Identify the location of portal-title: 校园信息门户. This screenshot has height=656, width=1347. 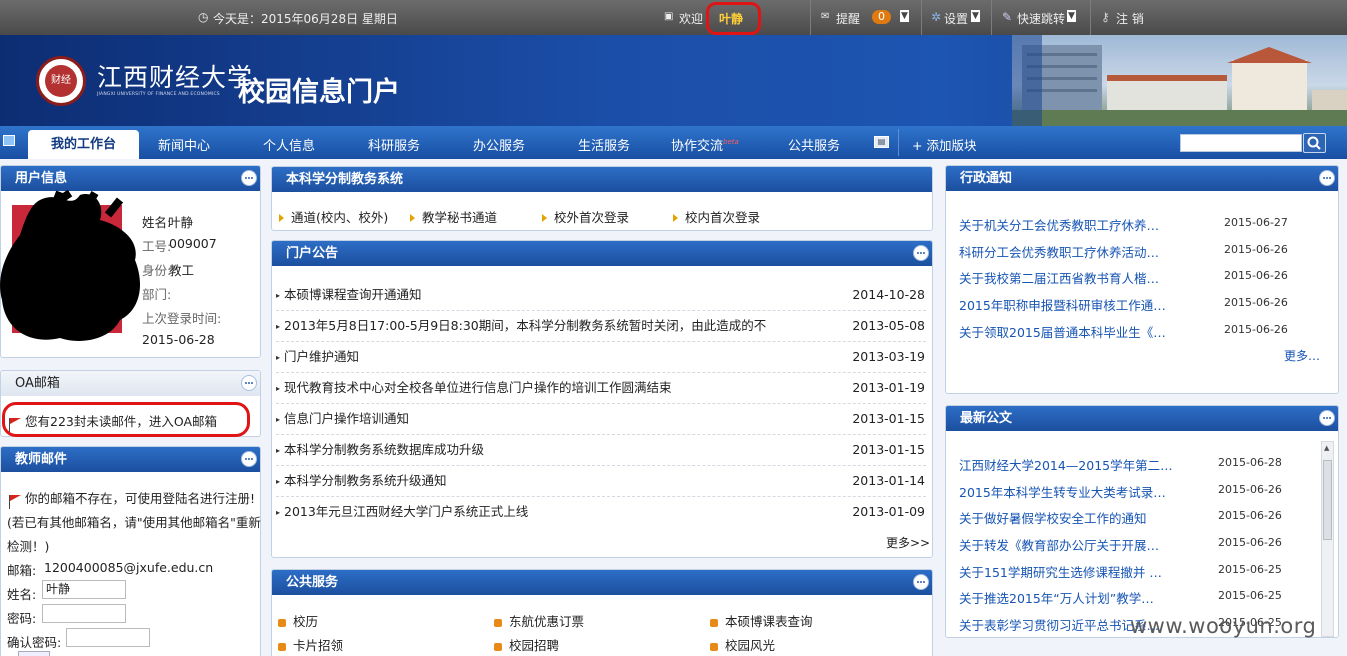
(319, 92).